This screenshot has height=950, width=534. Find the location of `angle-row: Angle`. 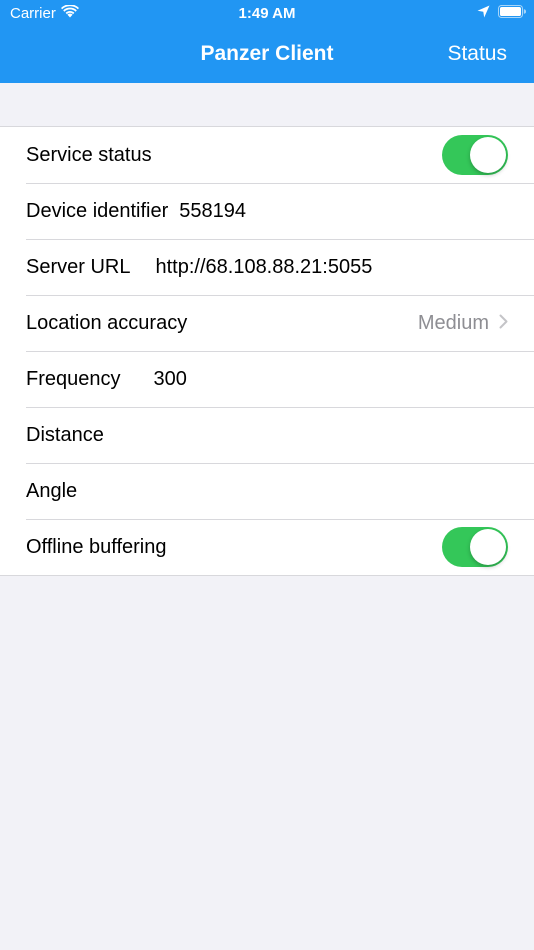

angle-row: Angle is located at coordinates (267, 491).